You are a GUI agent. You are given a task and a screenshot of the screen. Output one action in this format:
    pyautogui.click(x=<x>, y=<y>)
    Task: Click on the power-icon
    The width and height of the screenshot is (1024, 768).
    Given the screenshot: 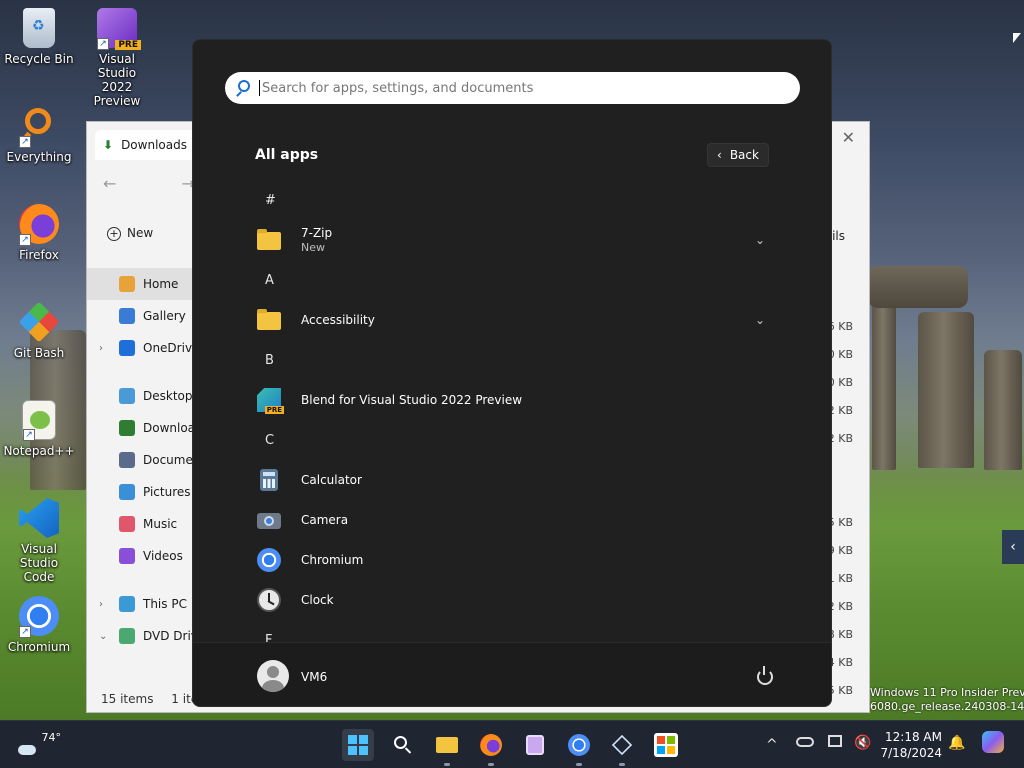 What is the action you would take?
    pyautogui.click(x=765, y=675)
    